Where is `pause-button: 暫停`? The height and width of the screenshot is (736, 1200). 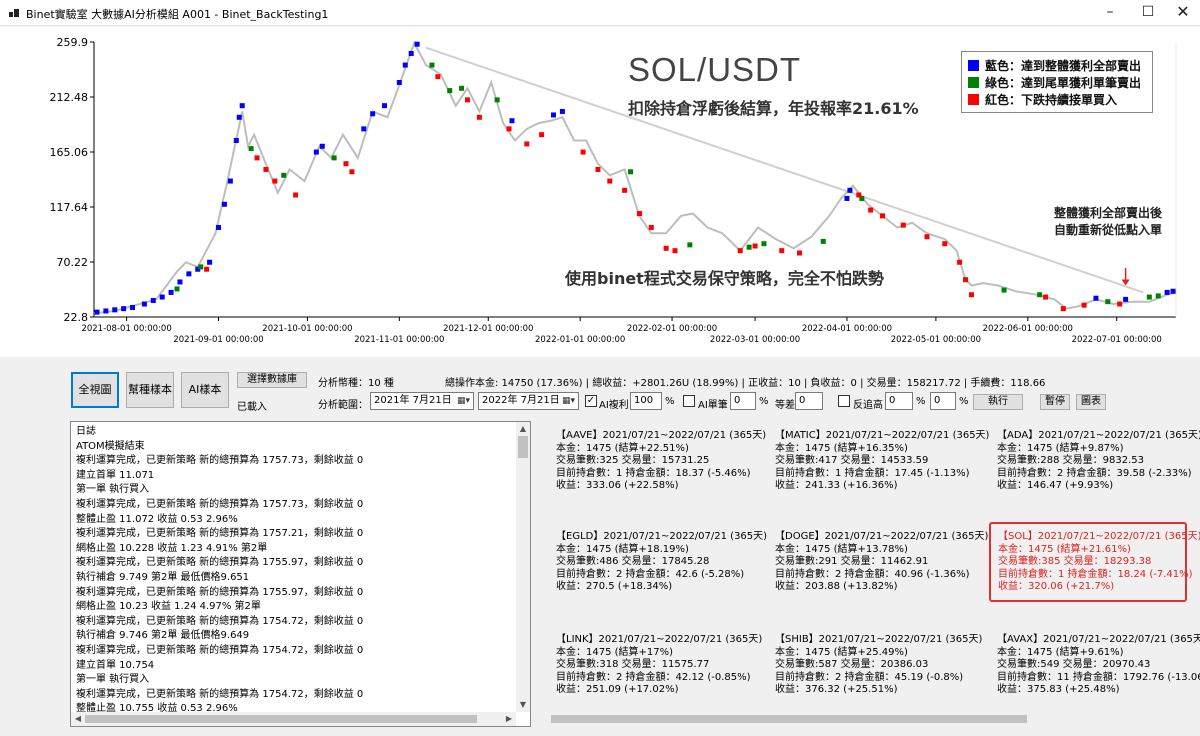 pause-button: 暫停 is located at coordinates (1055, 402).